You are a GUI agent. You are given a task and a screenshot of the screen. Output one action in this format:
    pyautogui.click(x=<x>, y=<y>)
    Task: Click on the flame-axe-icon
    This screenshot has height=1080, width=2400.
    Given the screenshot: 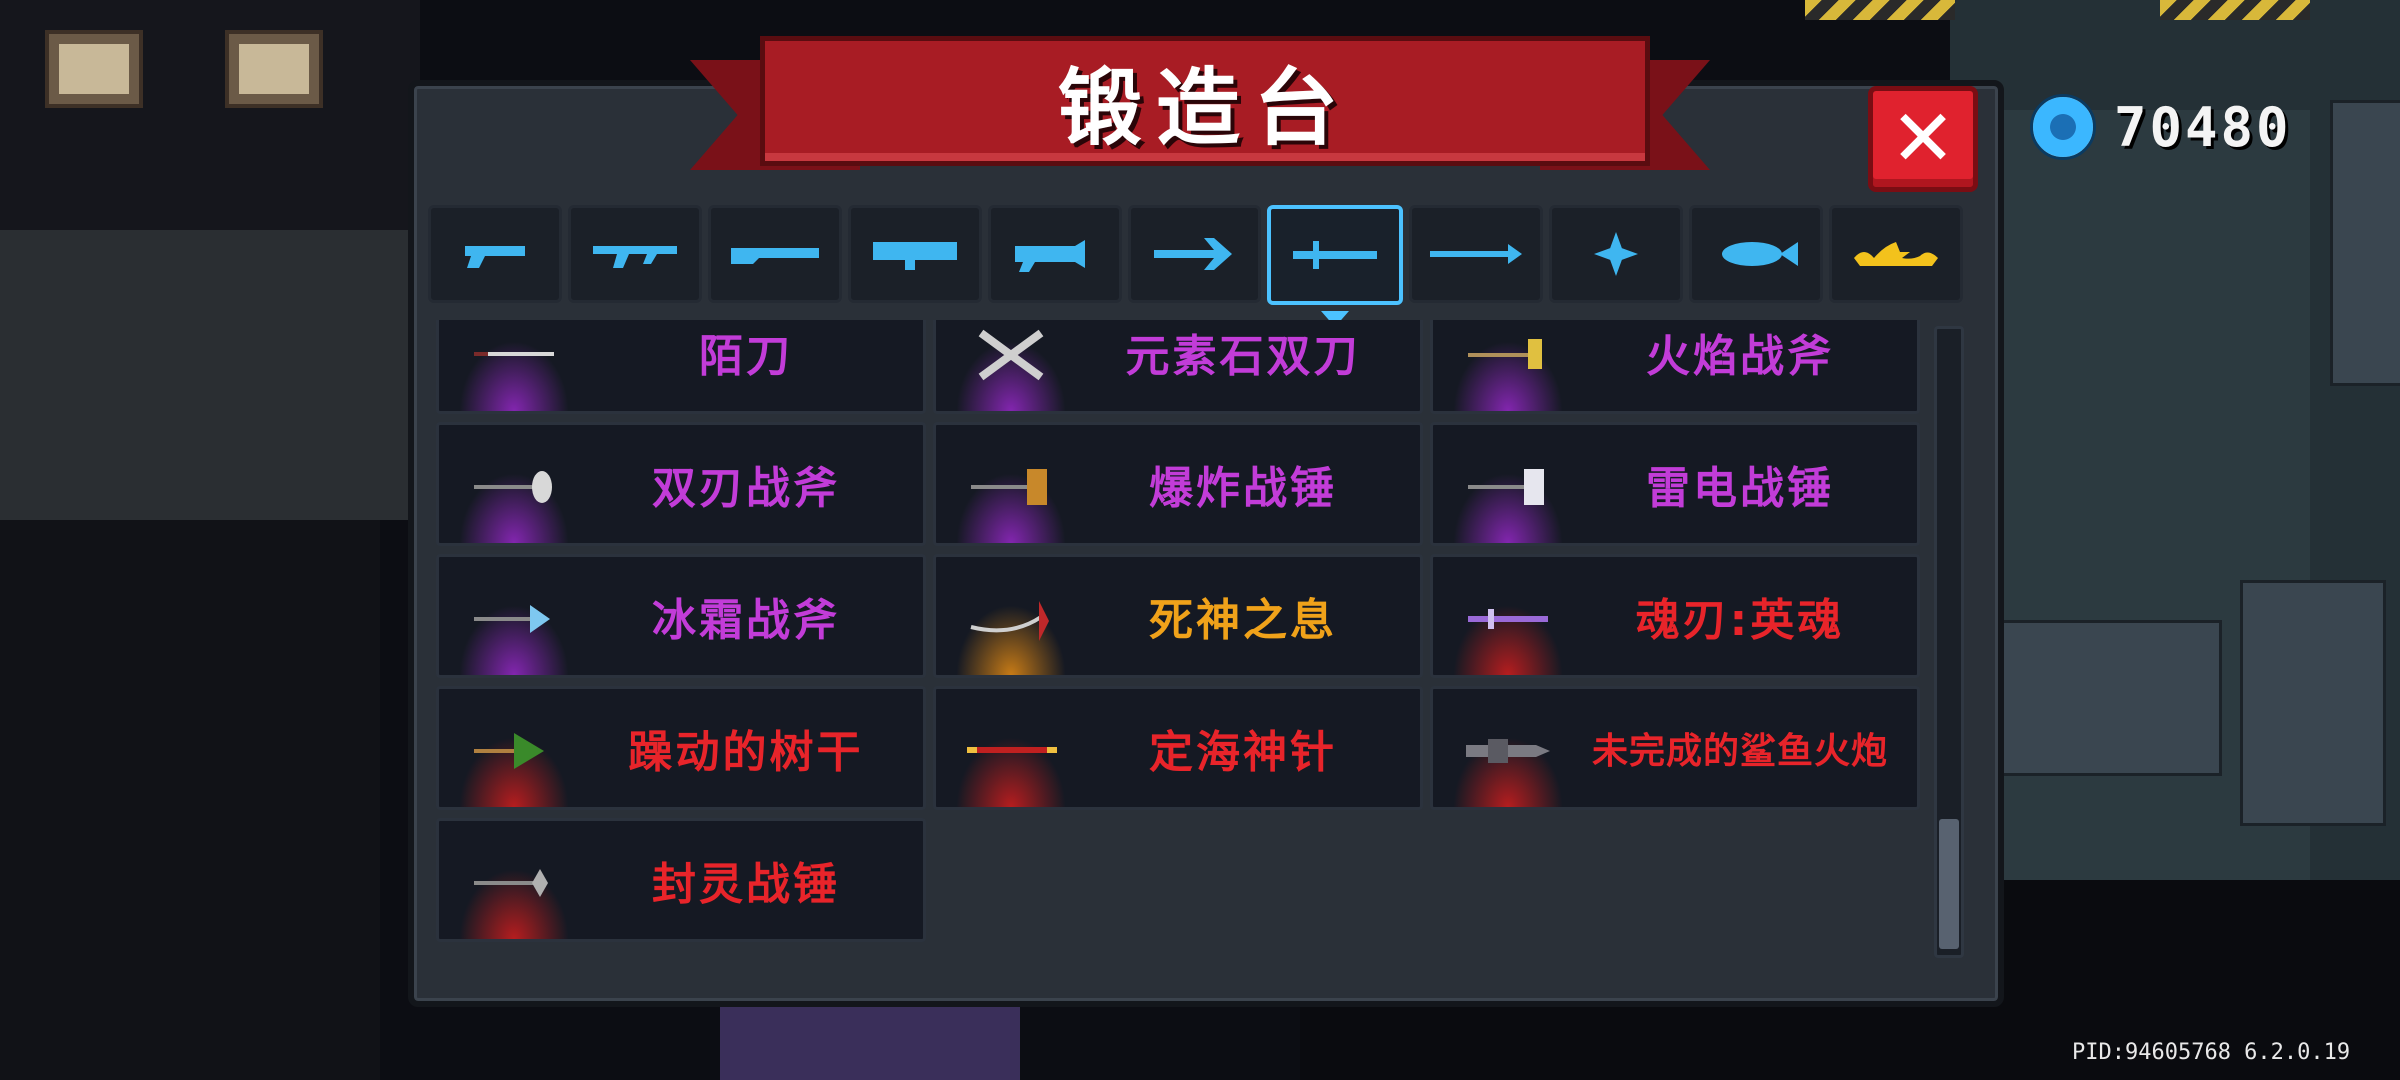 What is the action you would take?
    pyautogui.click(x=1505, y=354)
    